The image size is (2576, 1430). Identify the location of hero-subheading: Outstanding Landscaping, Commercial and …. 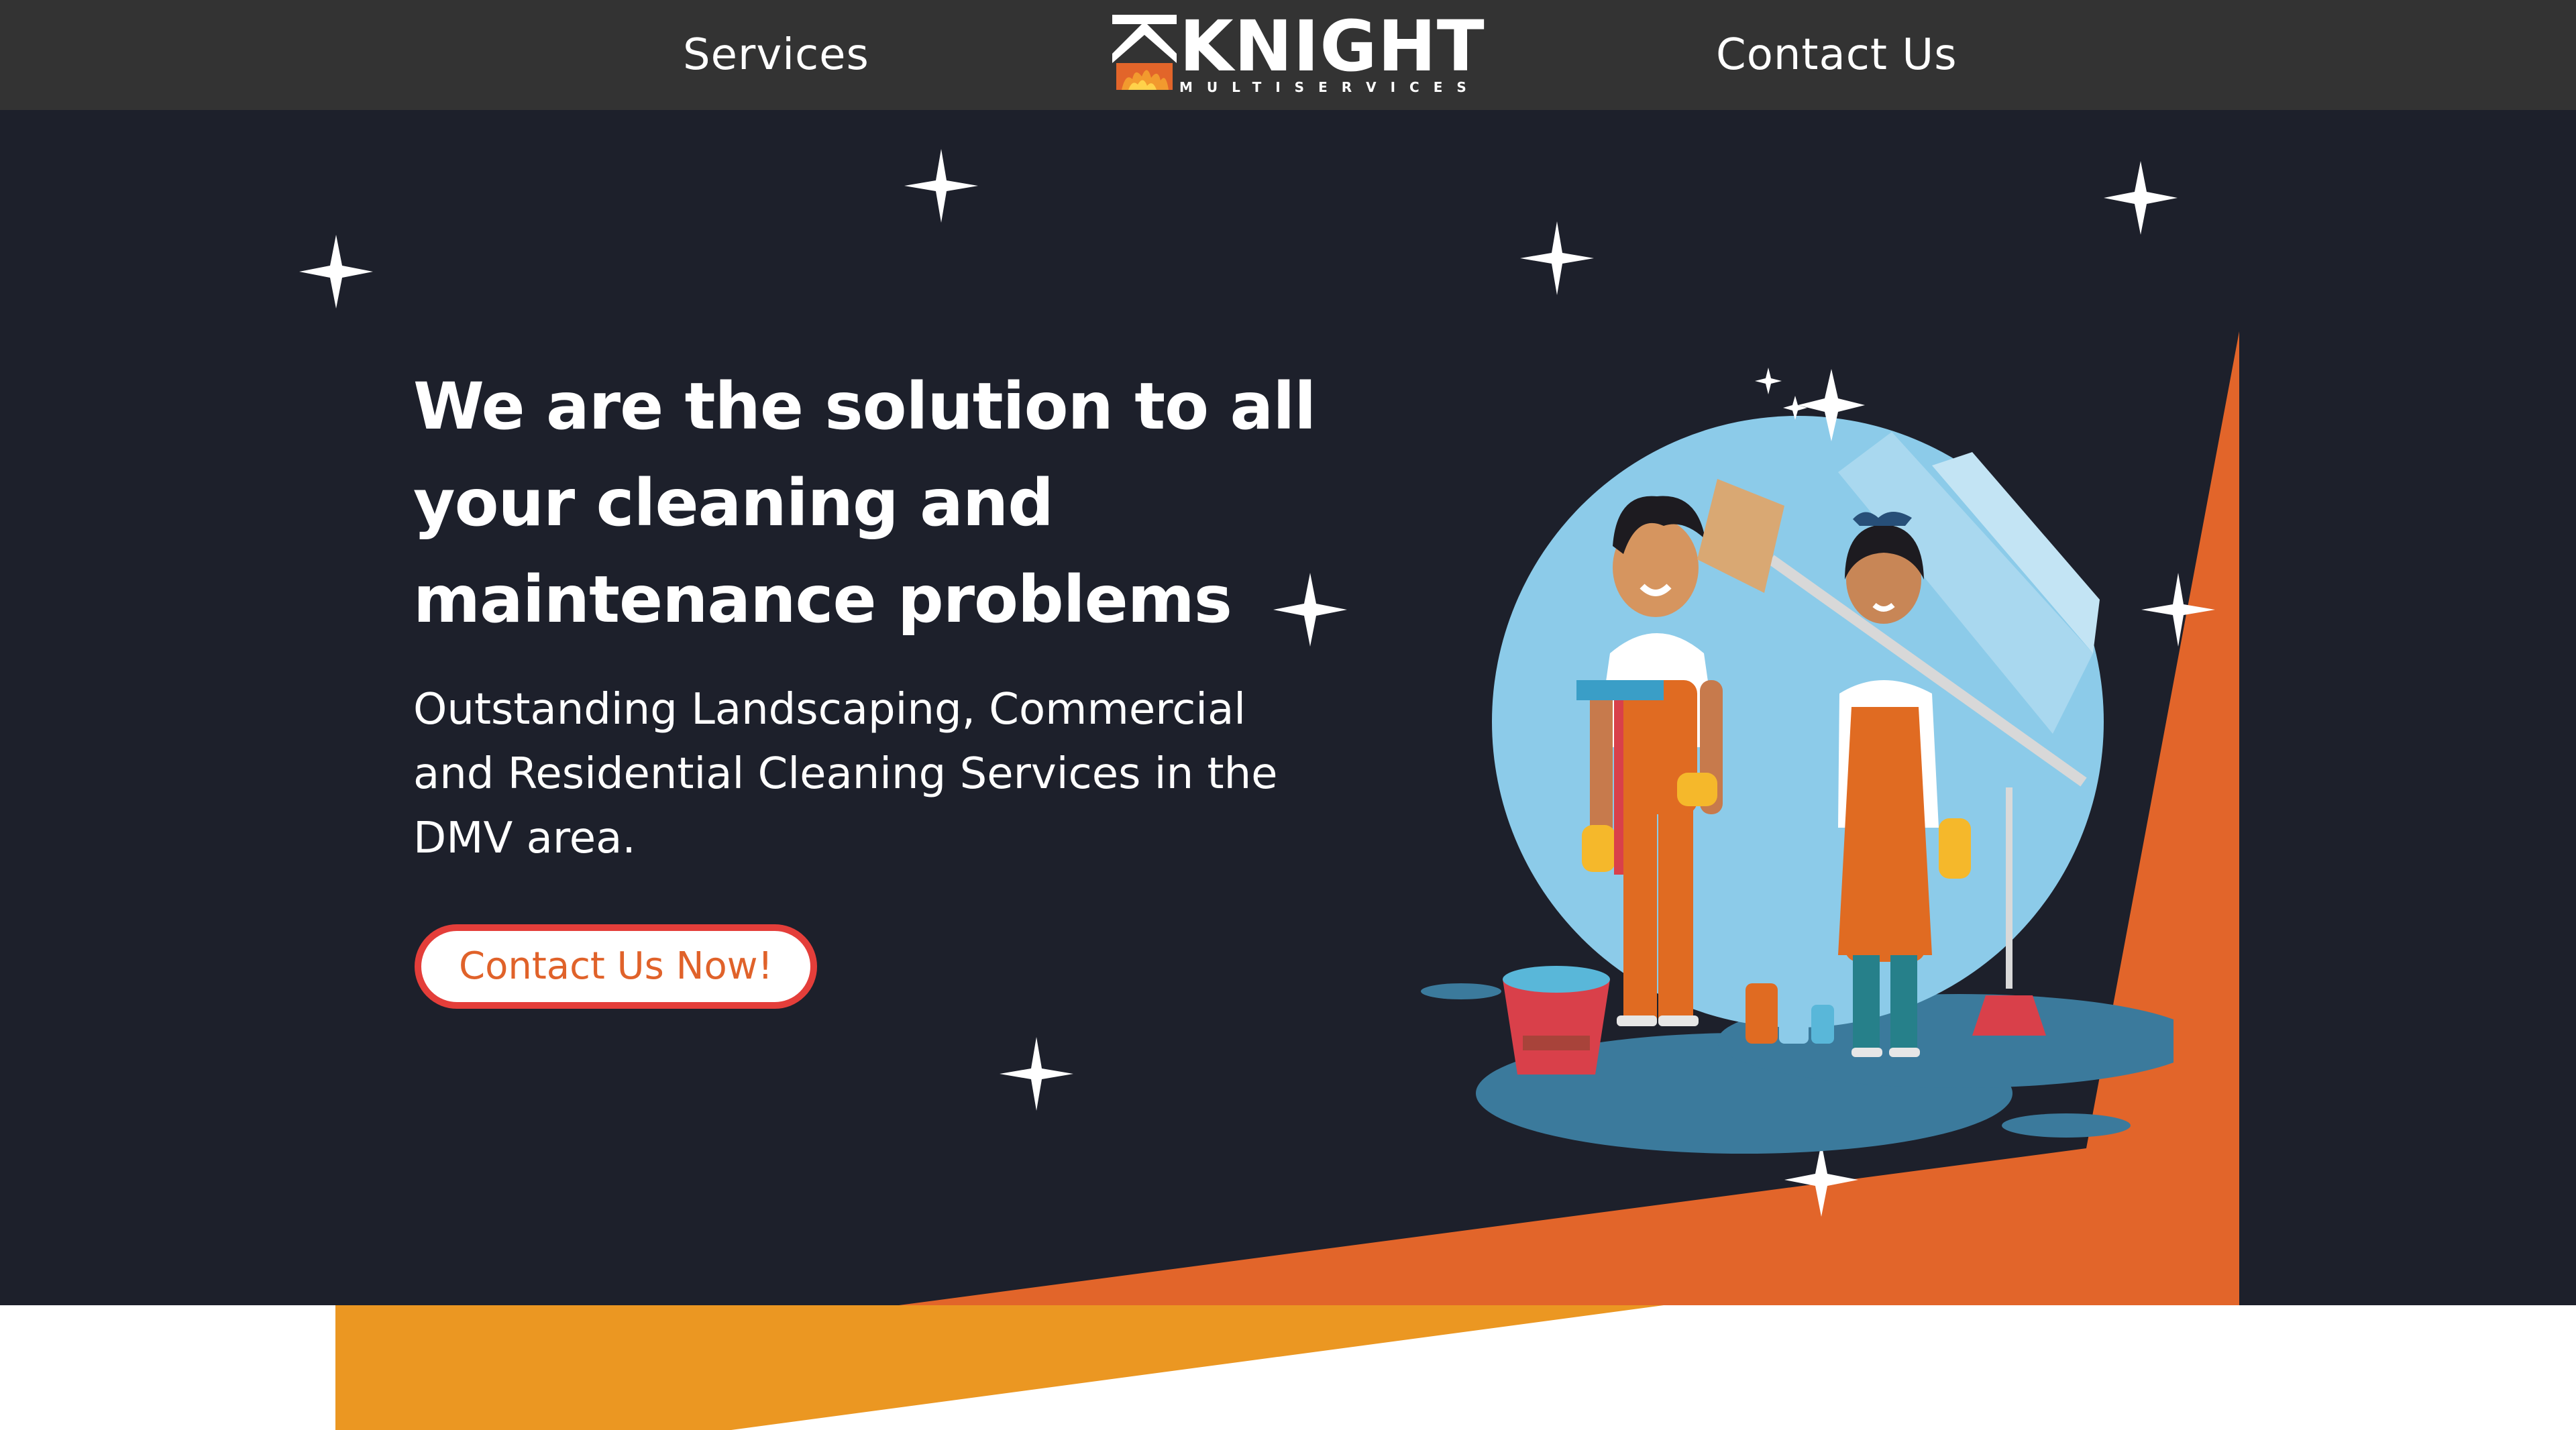
(845, 774).